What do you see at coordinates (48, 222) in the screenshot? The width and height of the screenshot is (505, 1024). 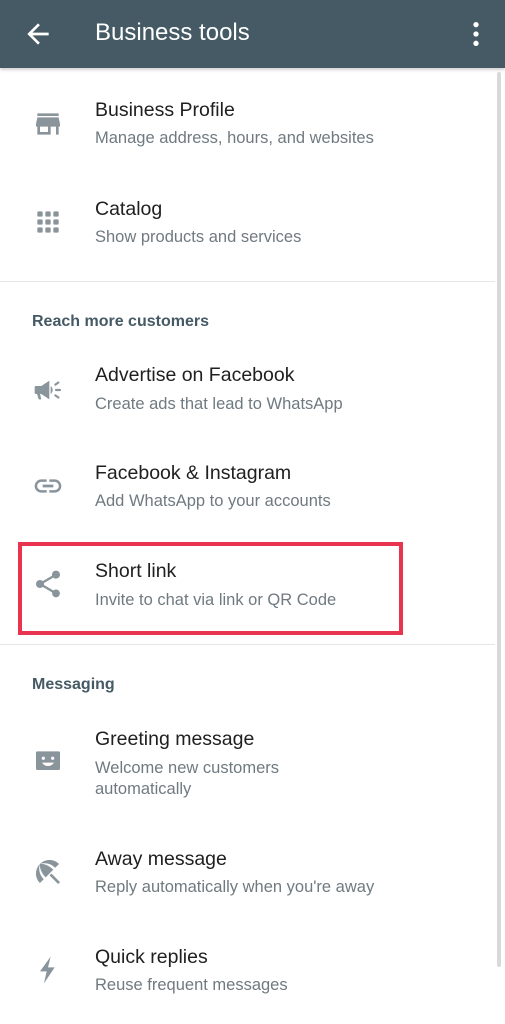 I see `grid-icon` at bounding box center [48, 222].